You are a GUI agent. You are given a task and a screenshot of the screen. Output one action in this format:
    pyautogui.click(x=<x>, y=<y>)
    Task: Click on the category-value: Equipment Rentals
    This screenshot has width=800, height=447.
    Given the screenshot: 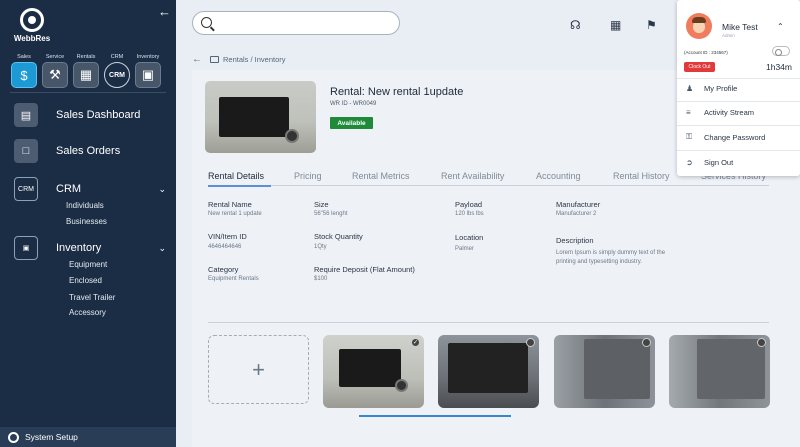 What is the action you would take?
    pyautogui.click(x=233, y=279)
    